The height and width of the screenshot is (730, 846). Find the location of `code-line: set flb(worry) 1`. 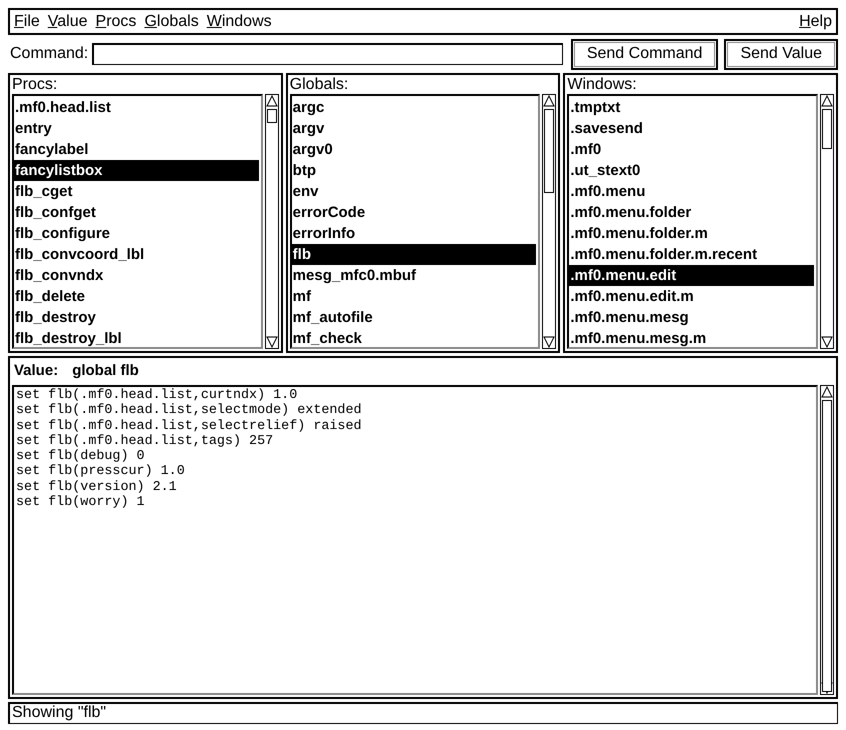

code-line: set flb(worry) 1 is located at coordinates (81, 502).